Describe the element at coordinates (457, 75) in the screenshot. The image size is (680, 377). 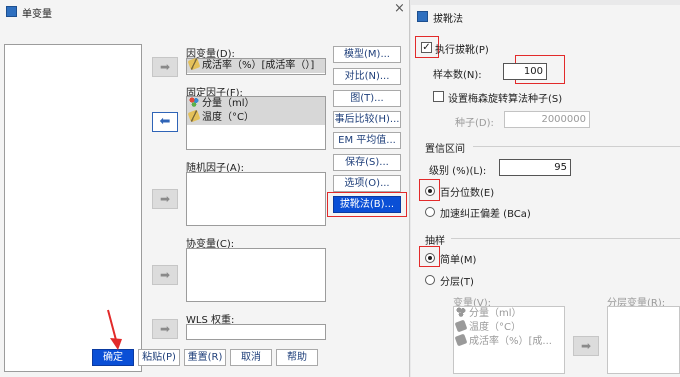
I see `samples-label: 样本数(N):` at that location.